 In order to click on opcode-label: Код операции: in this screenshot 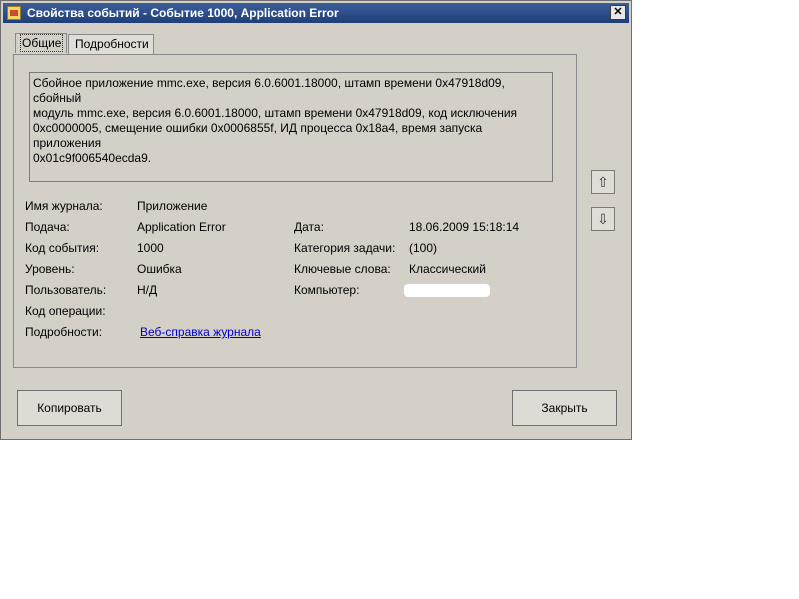, I will do `click(65, 311)`.